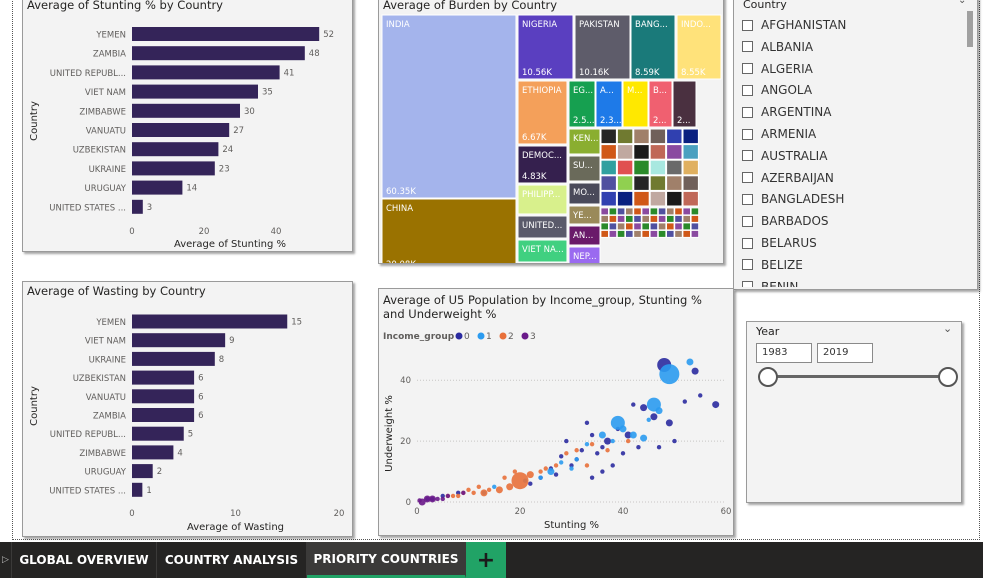 The width and height of the screenshot is (983, 578). Describe the element at coordinates (105, 473) in the screenshot. I see `bar-category-label: URUGUAY` at that location.